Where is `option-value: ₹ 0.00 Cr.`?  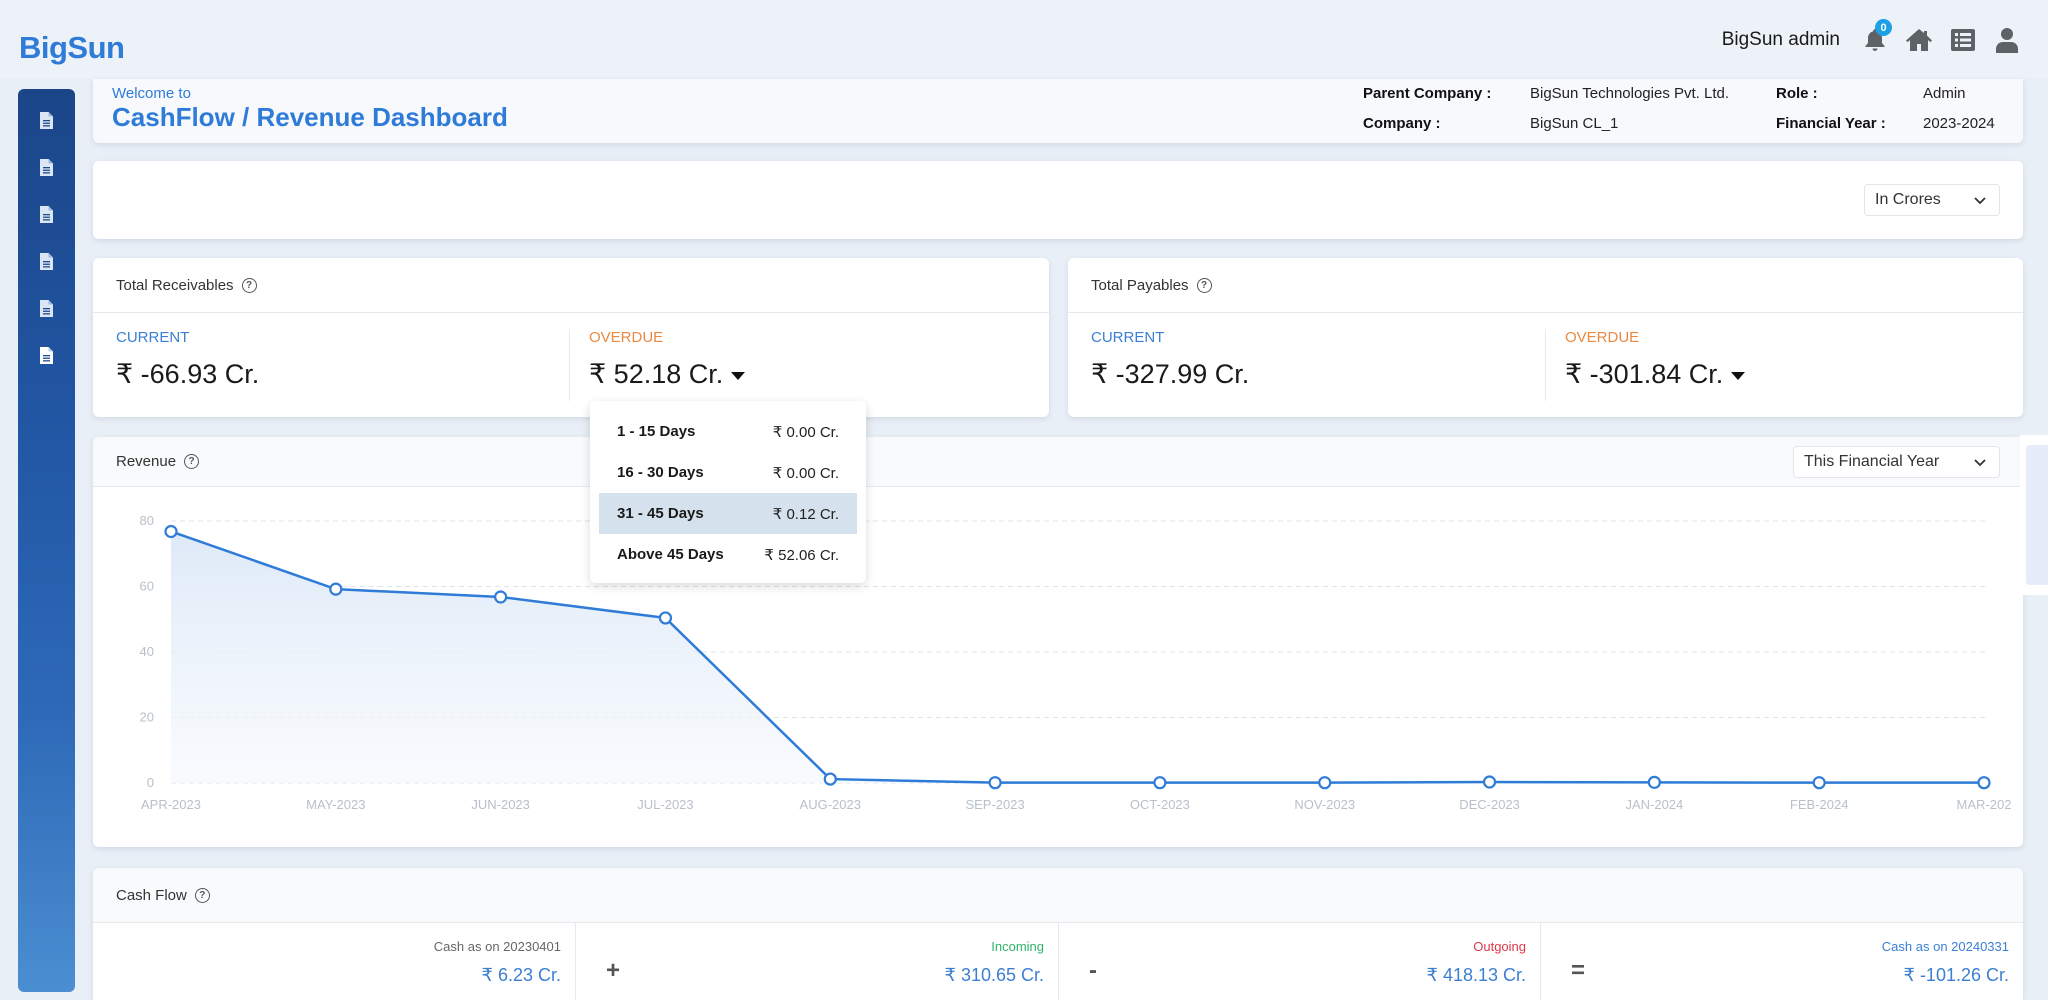
option-value: ₹ 0.00 Cr. is located at coordinates (805, 473).